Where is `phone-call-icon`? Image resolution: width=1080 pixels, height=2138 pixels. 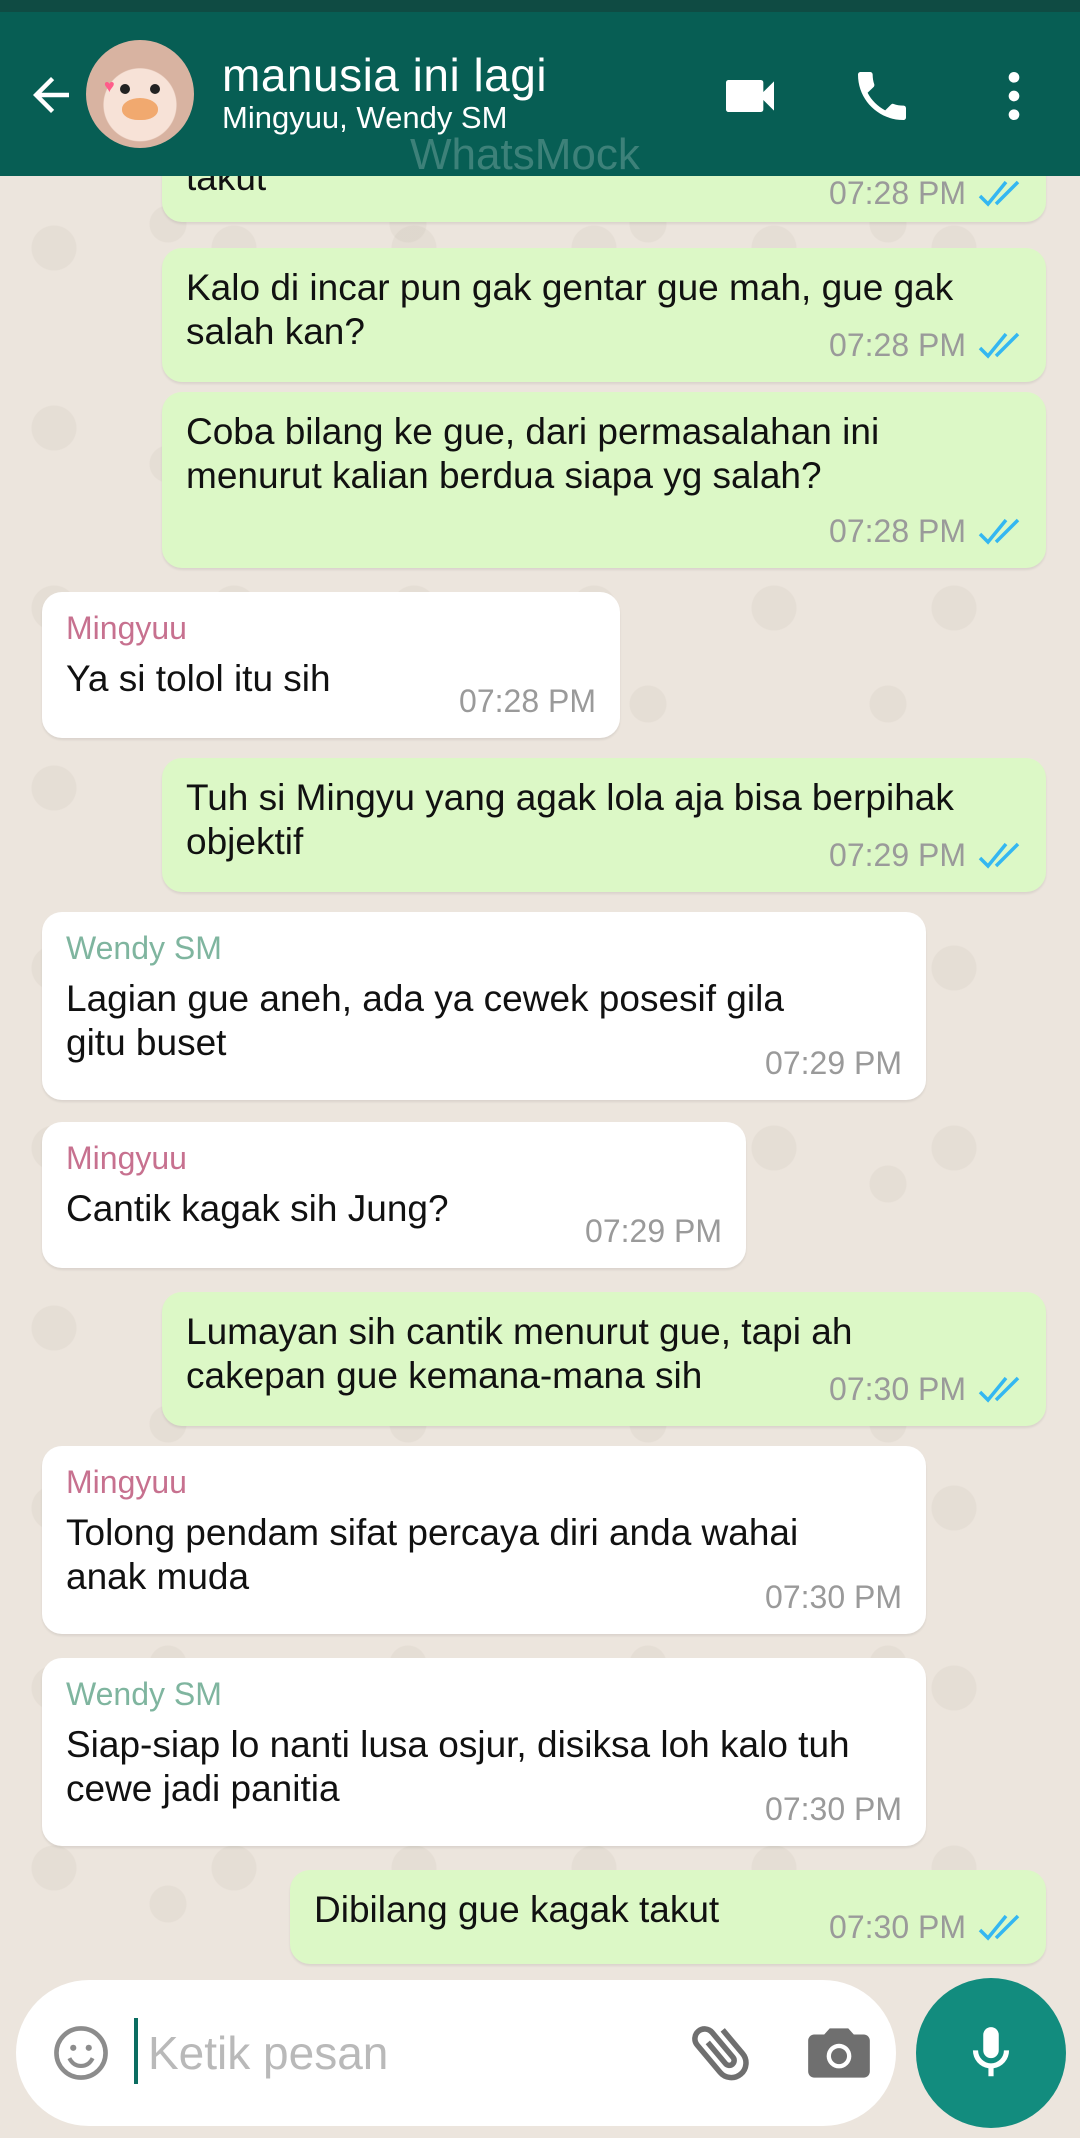
phone-call-icon is located at coordinates (882, 96).